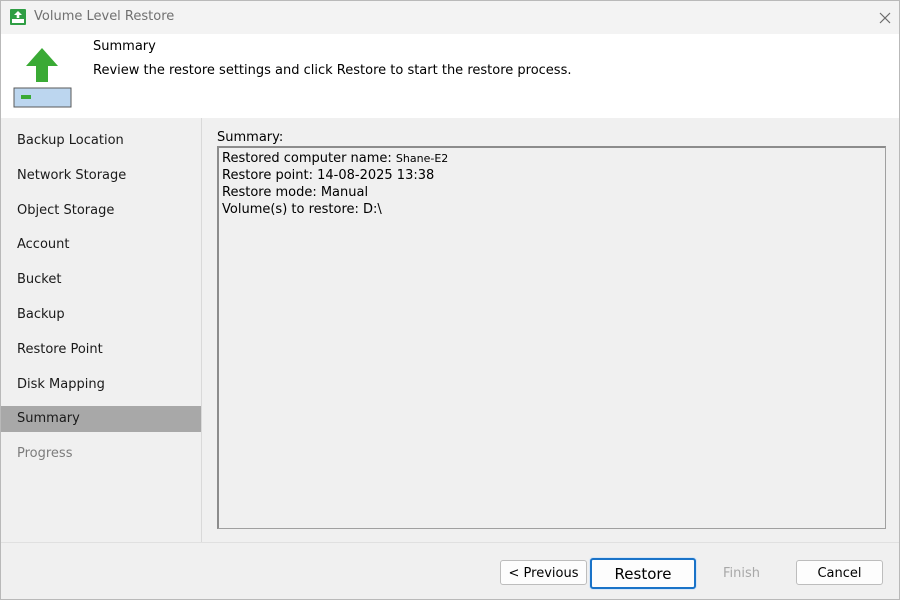 The image size is (900, 600). I want to click on cancel-button: Cancel, so click(839, 572).